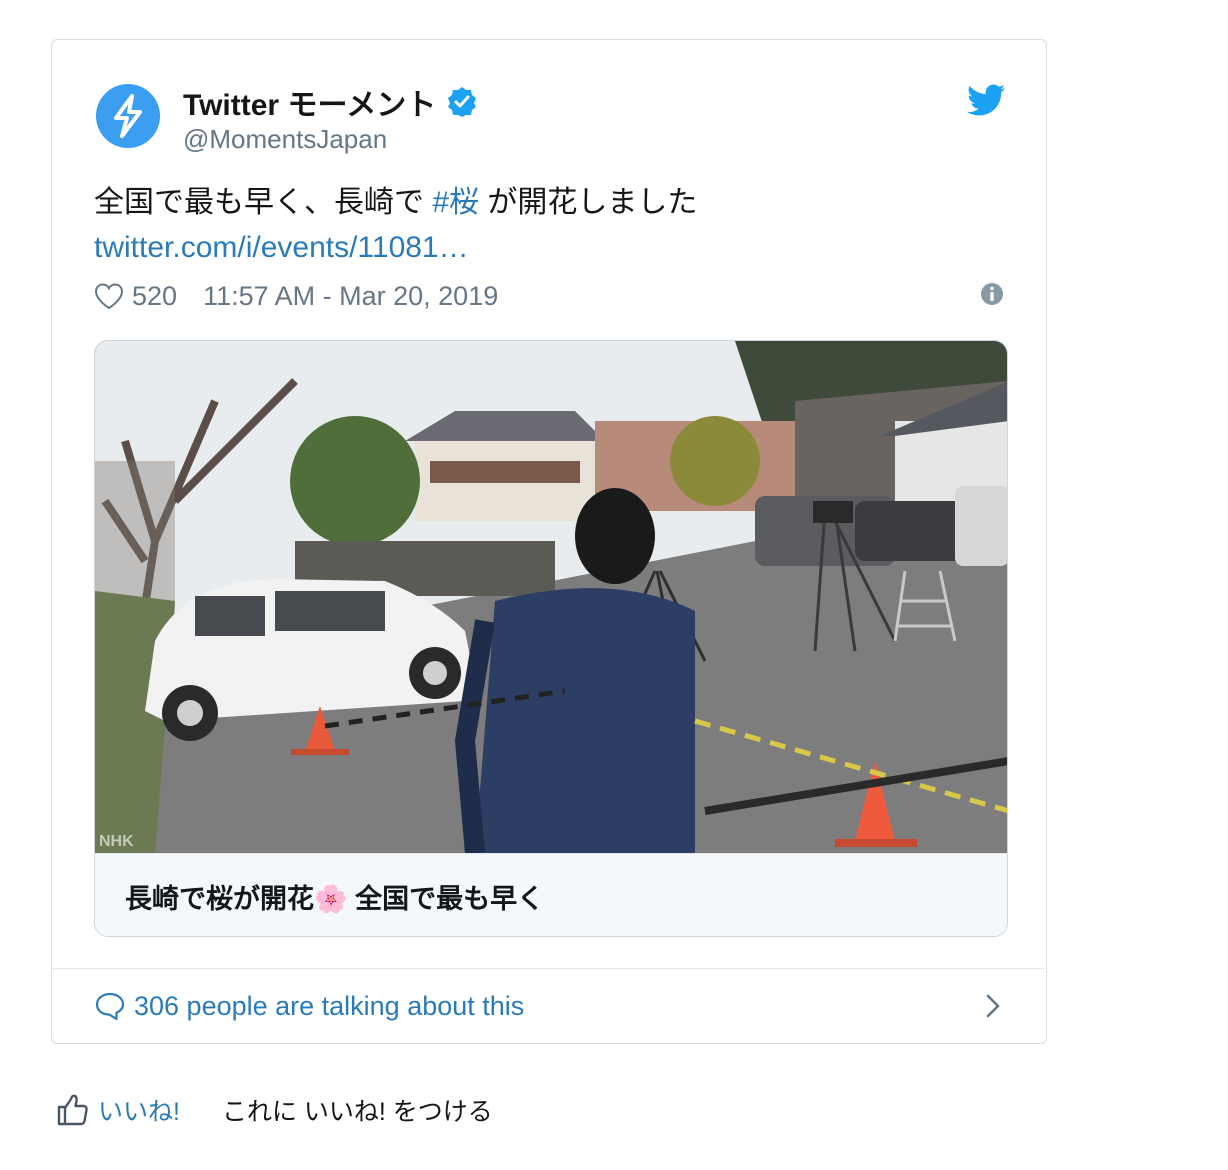  What do you see at coordinates (109, 296) in the screenshot?
I see `heart-icon` at bounding box center [109, 296].